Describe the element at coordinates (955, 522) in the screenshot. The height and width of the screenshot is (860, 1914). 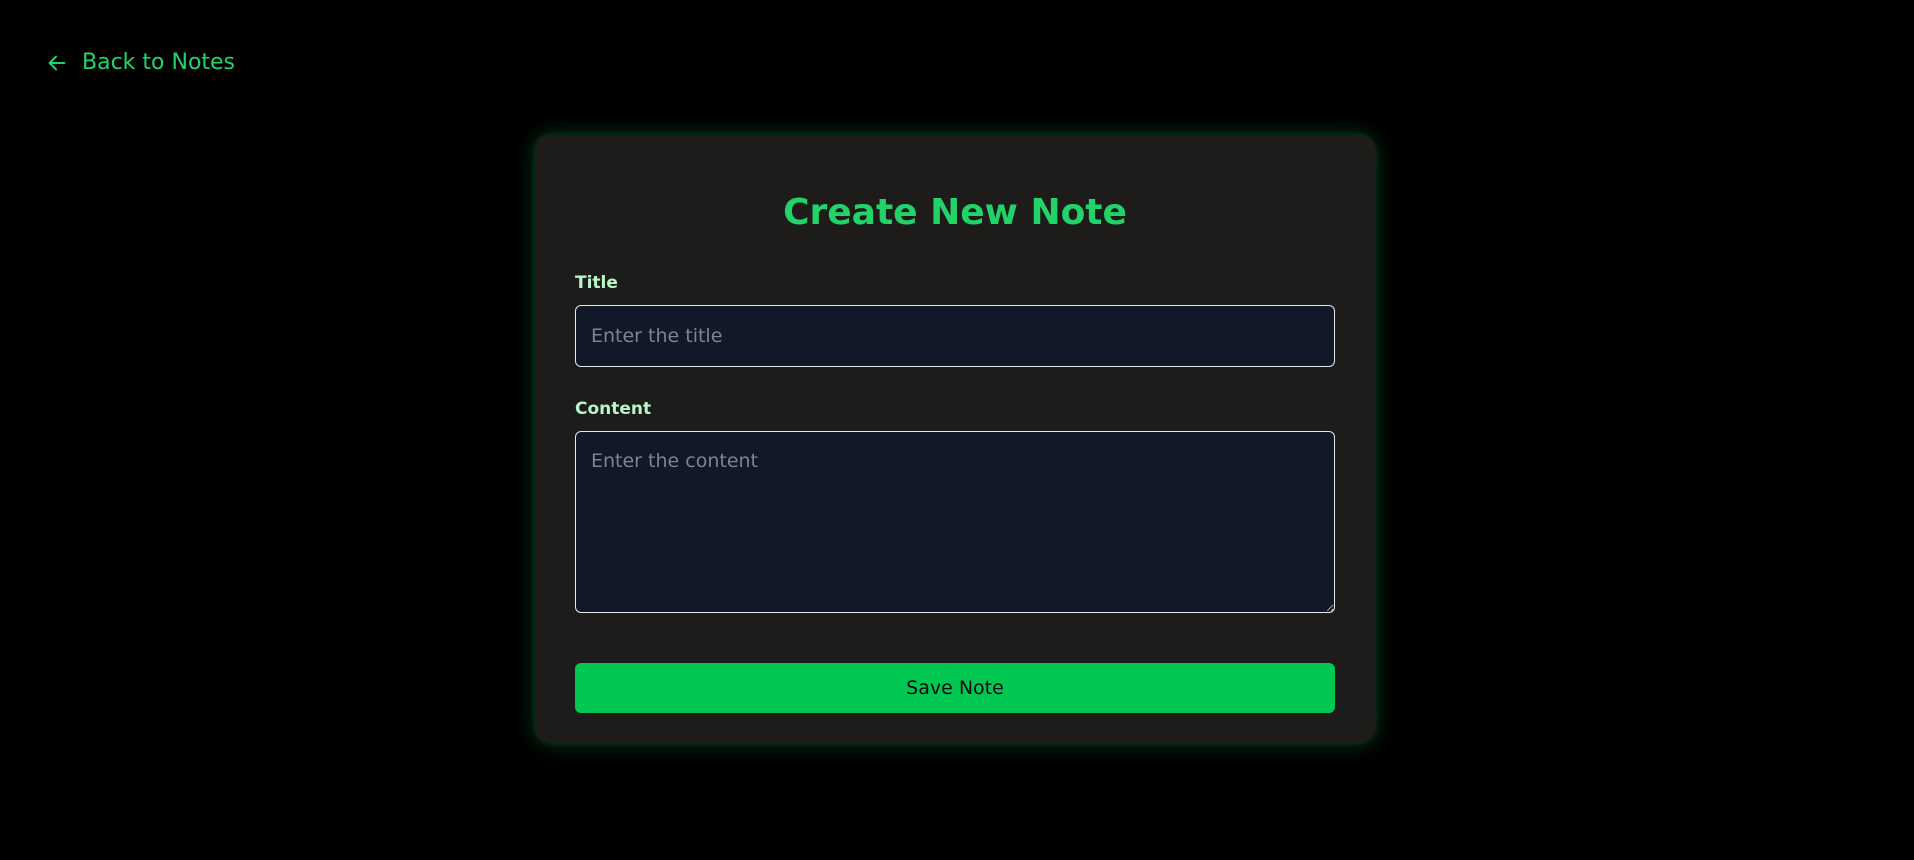
I see `content-textarea` at that location.